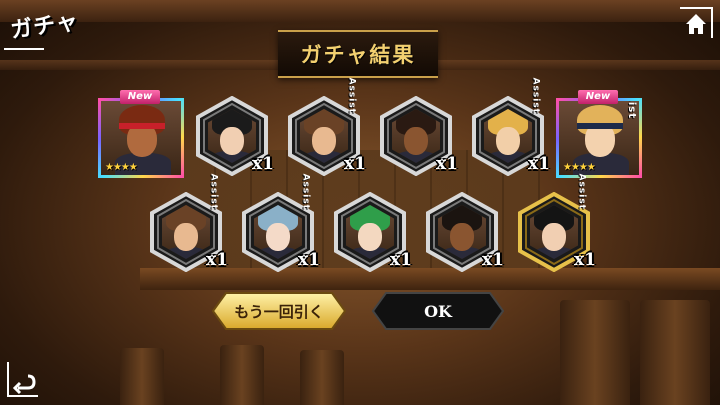 Image resolution: width=720 pixels, height=405 pixels. What do you see at coordinates (360, 11) in the screenshot?
I see `ceiling-beam` at bounding box center [360, 11].